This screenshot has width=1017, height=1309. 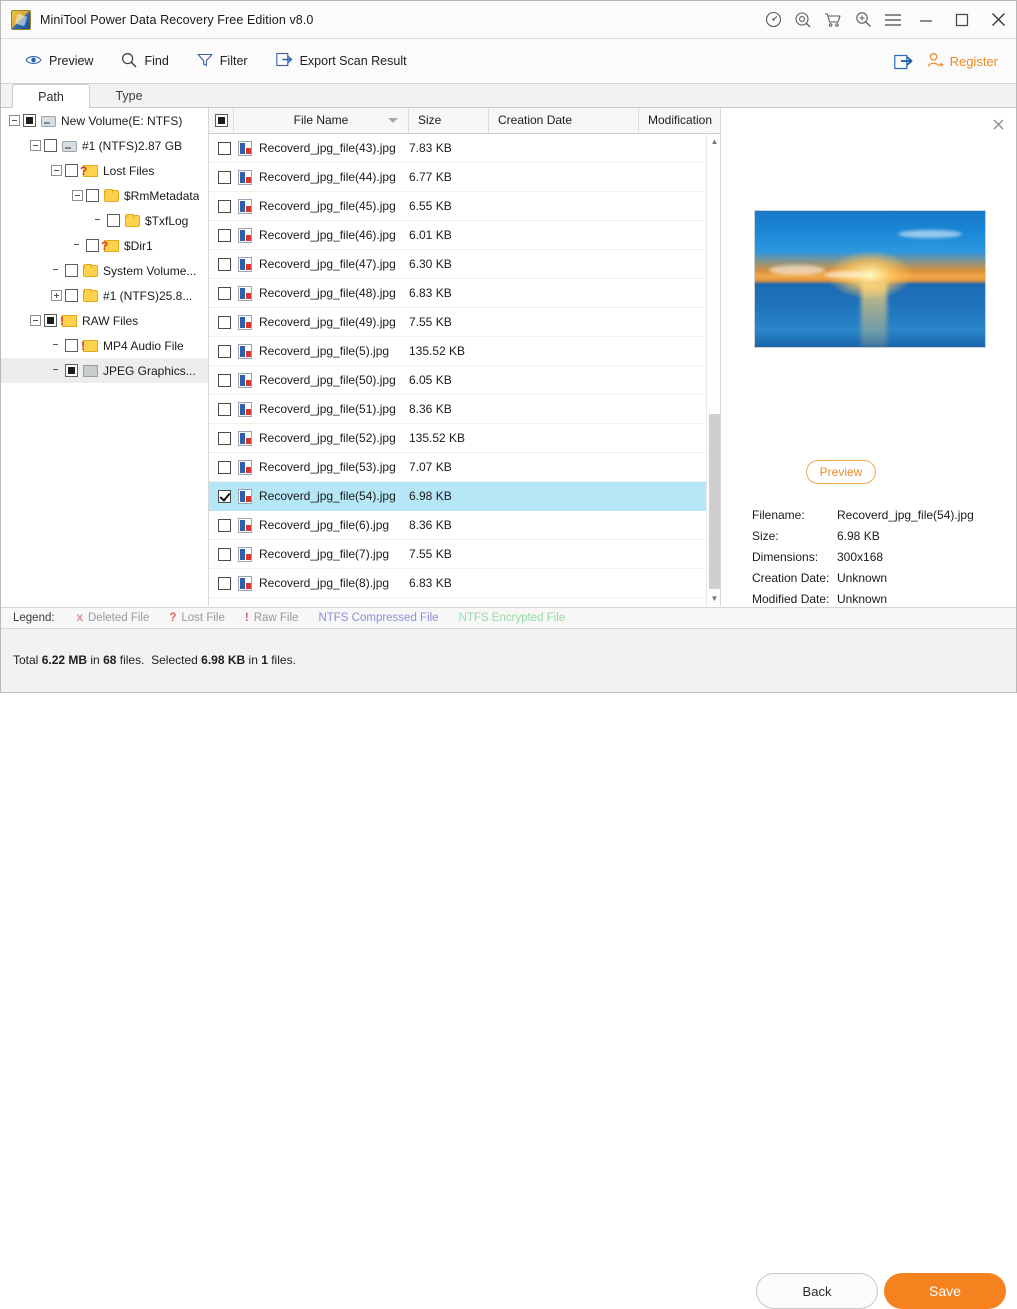 I want to click on tree-node: #1 (NTFS)2.87 GB, so click(x=104, y=145).